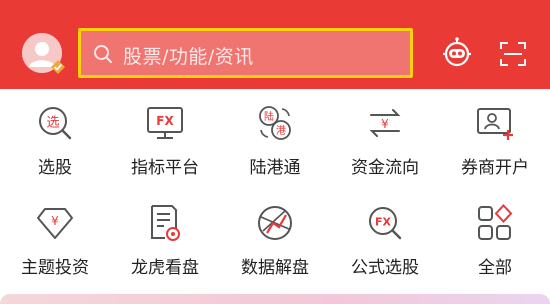 This screenshot has width=550, height=304. I want to click on user-avatar-icon, so click(43, 53).